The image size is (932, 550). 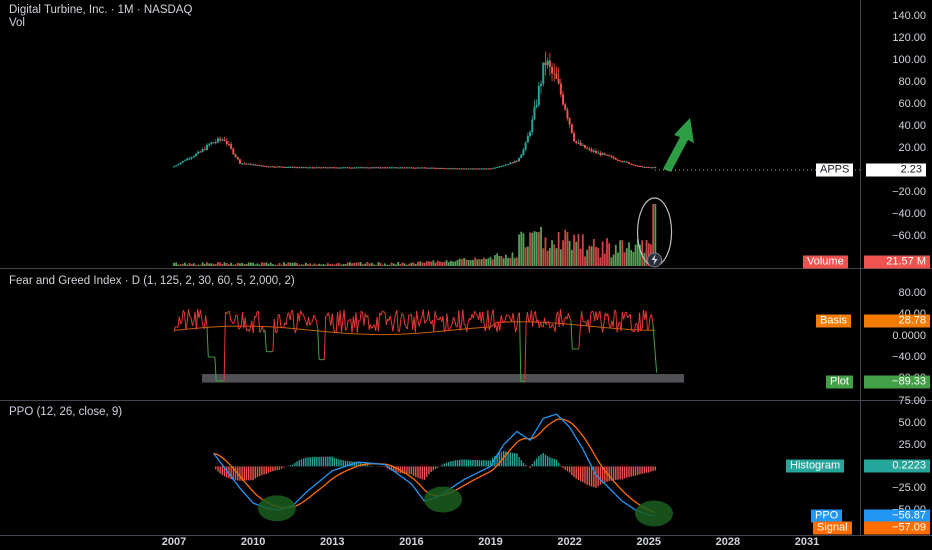 What do you see at coordinates (912, 422) in the screenshot?
I see `ppo-axis-tick: 50.00` at bounding box center [912, 422].